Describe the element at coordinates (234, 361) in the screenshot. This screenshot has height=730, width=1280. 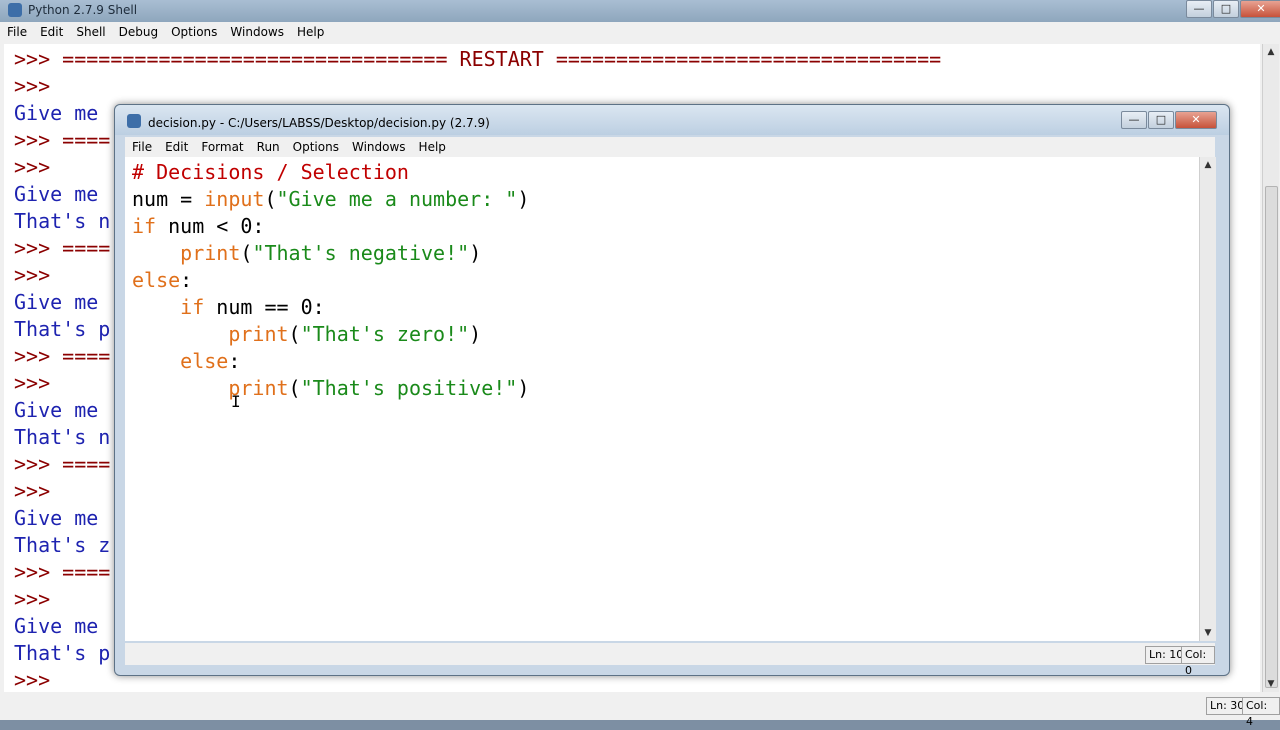
I see `code-token: :` at that location.